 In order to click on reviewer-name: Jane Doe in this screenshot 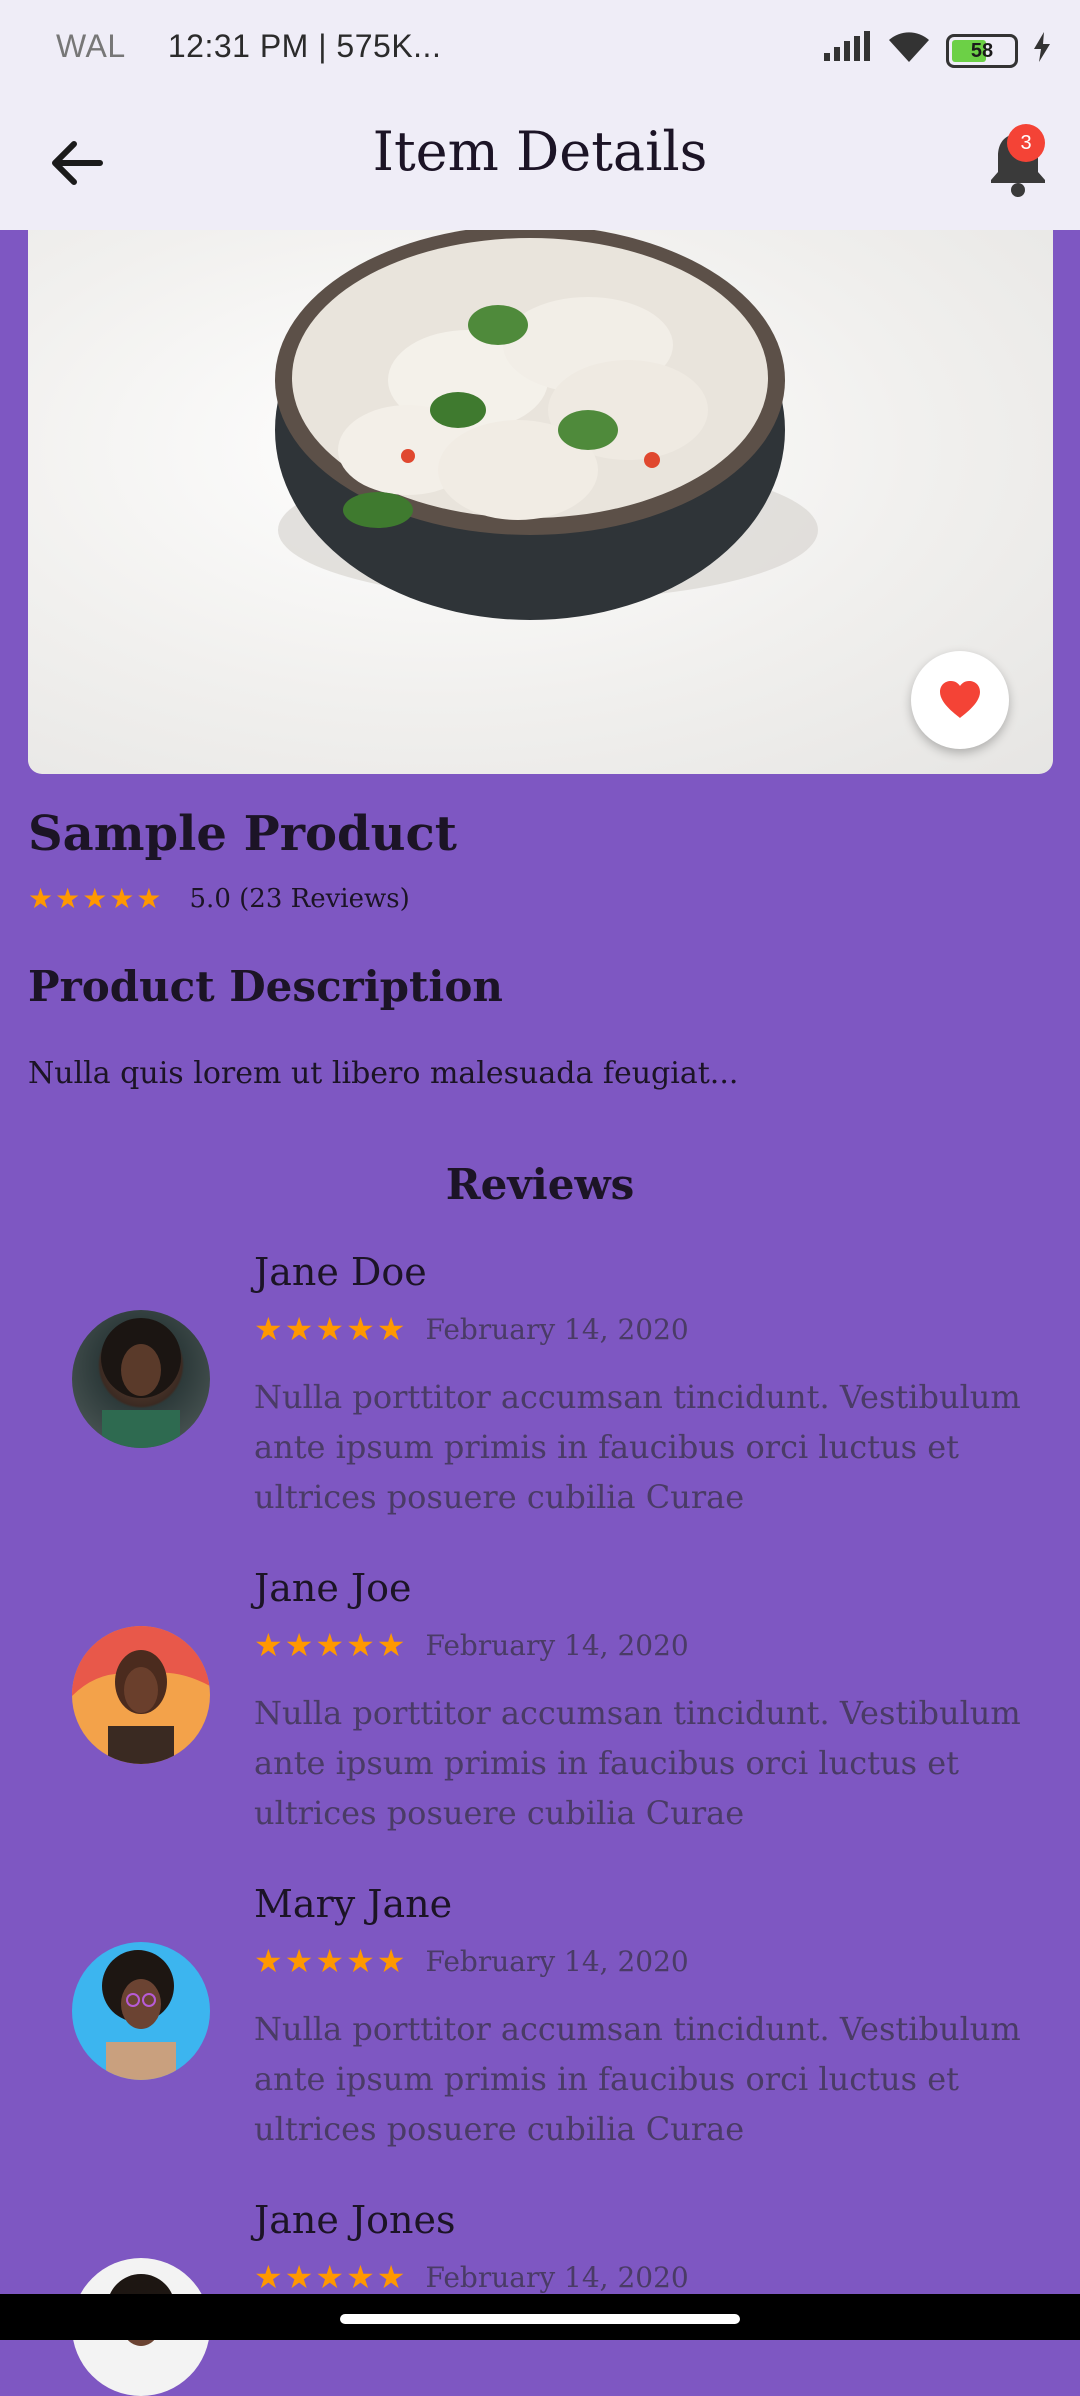, I will do `click(340, 1272)`.